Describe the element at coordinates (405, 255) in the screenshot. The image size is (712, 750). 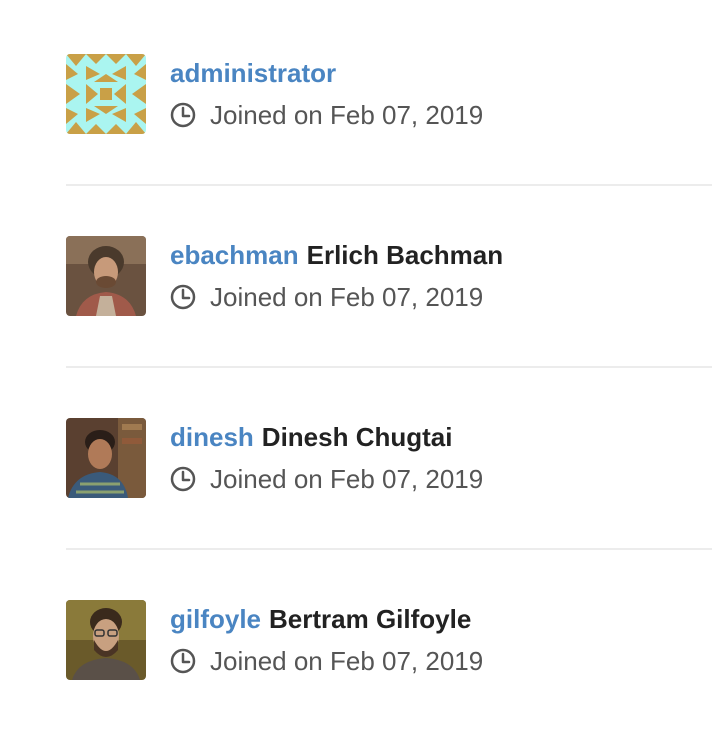
I see `user-full-name: Erlich Bachman` at that location.